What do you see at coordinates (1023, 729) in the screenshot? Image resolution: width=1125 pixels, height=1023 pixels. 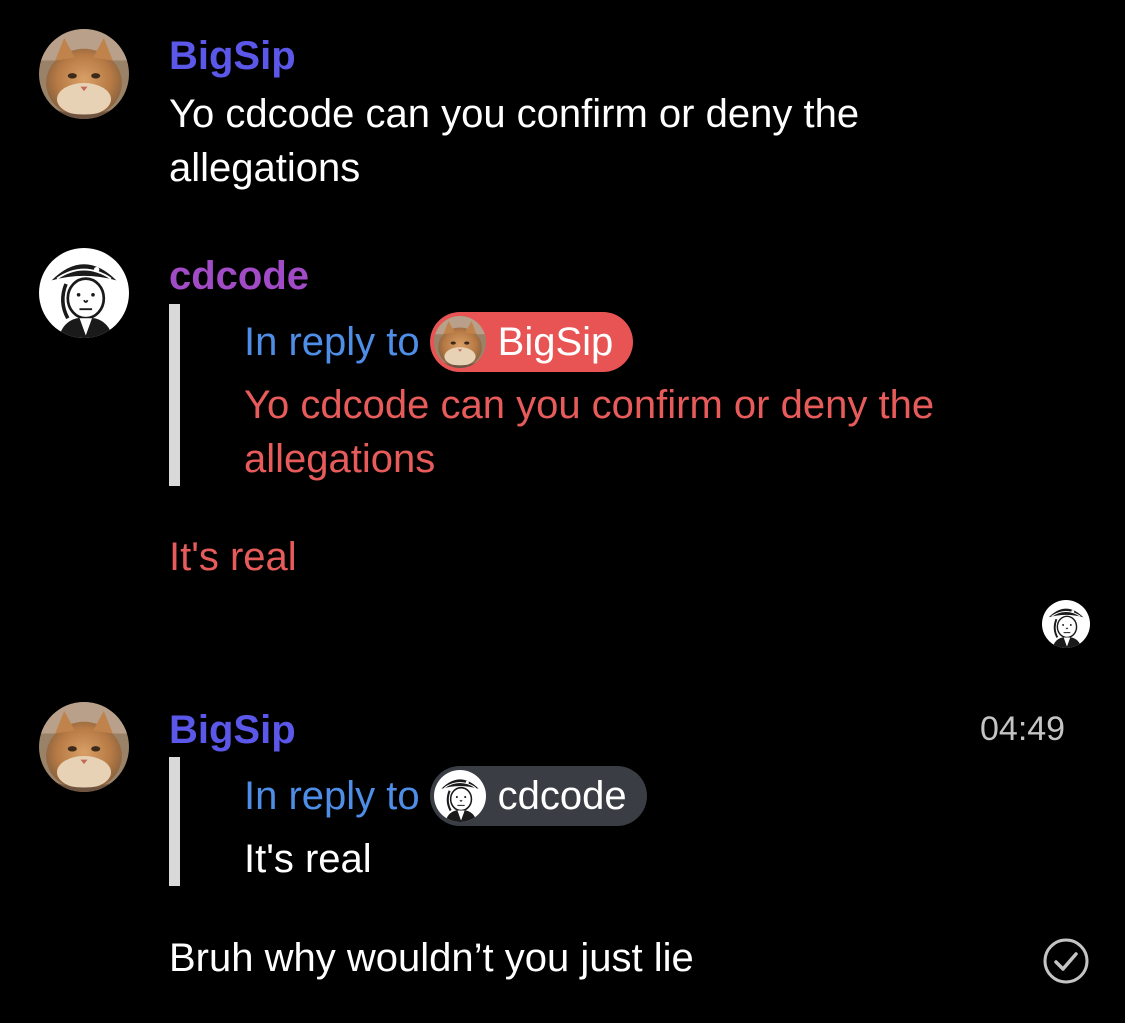 I see `message-timestamp: 04:49` at bounding box center [1023, 729].